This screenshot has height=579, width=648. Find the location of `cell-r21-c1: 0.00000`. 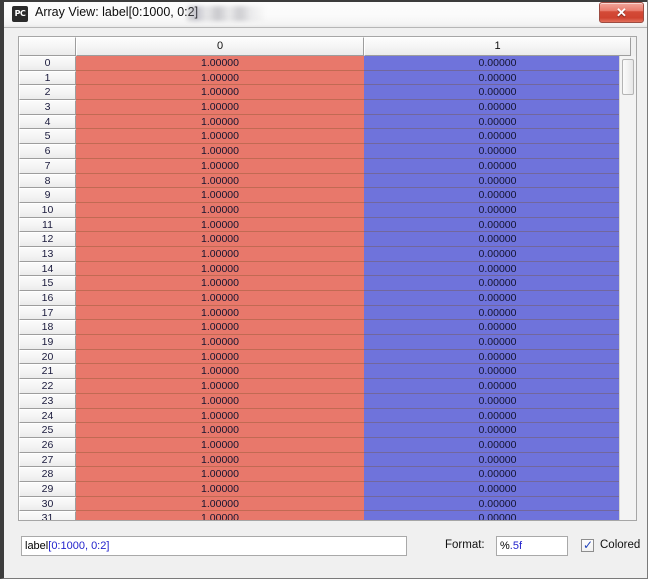

cell-r21-c1: 0.00000 is located at coordinates (497, 372).